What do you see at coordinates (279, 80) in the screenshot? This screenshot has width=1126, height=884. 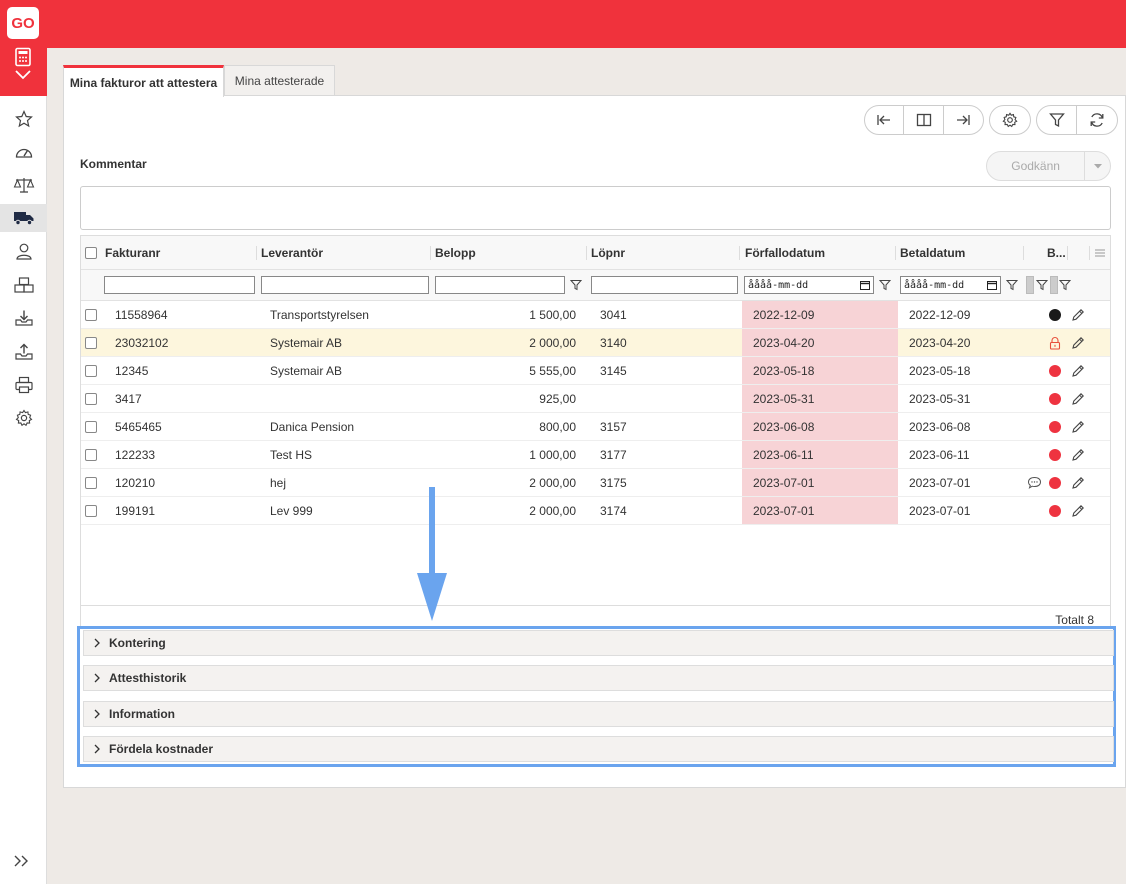 I see `tab-my-attested: Mina attesterade` at bounding box center [279, 80].